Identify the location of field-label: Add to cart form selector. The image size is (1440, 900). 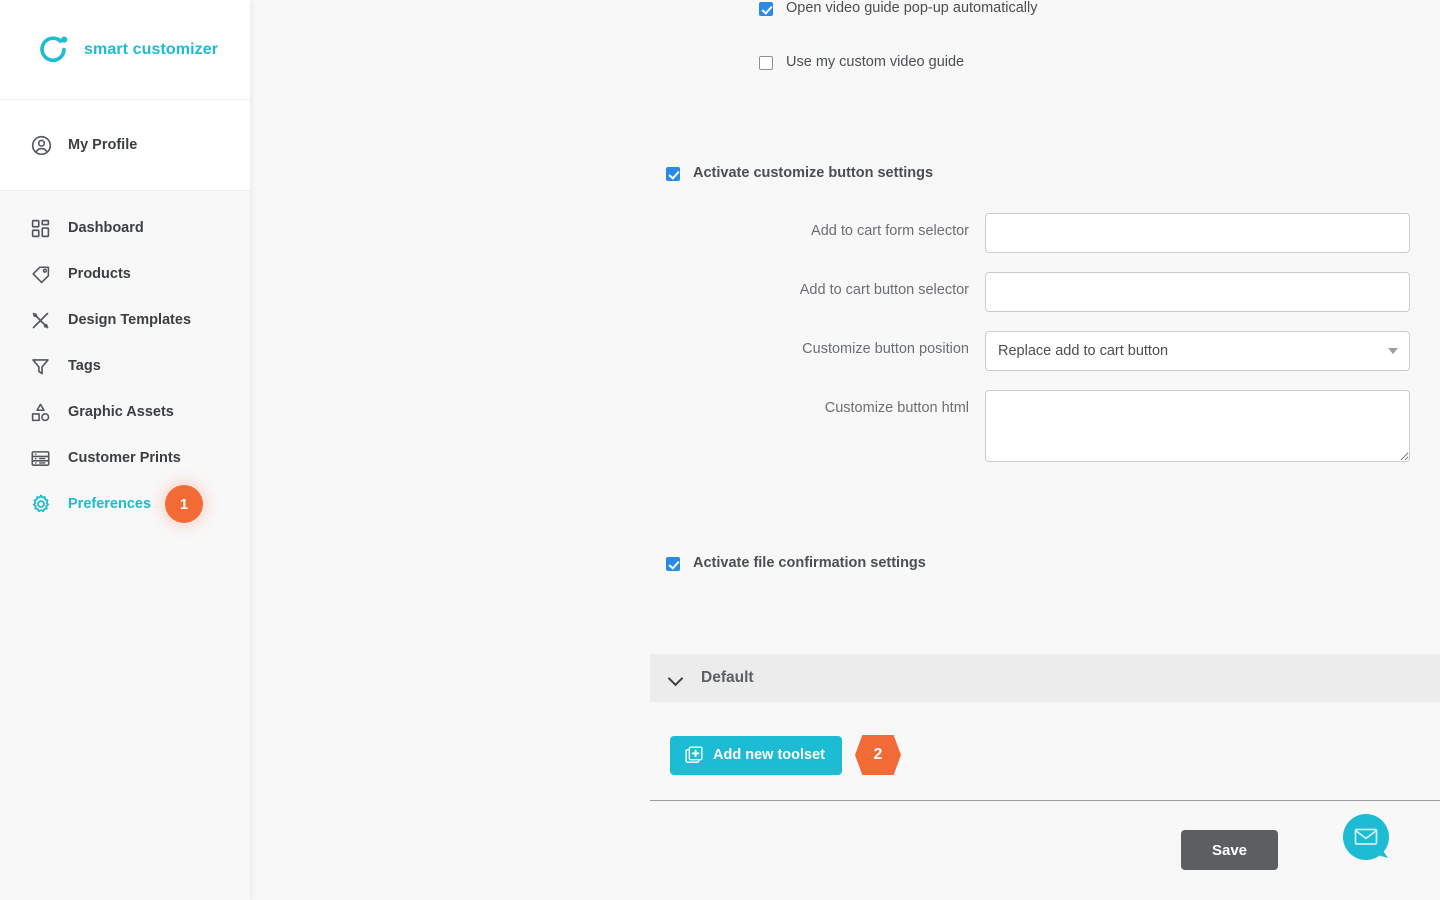
(890, 231).